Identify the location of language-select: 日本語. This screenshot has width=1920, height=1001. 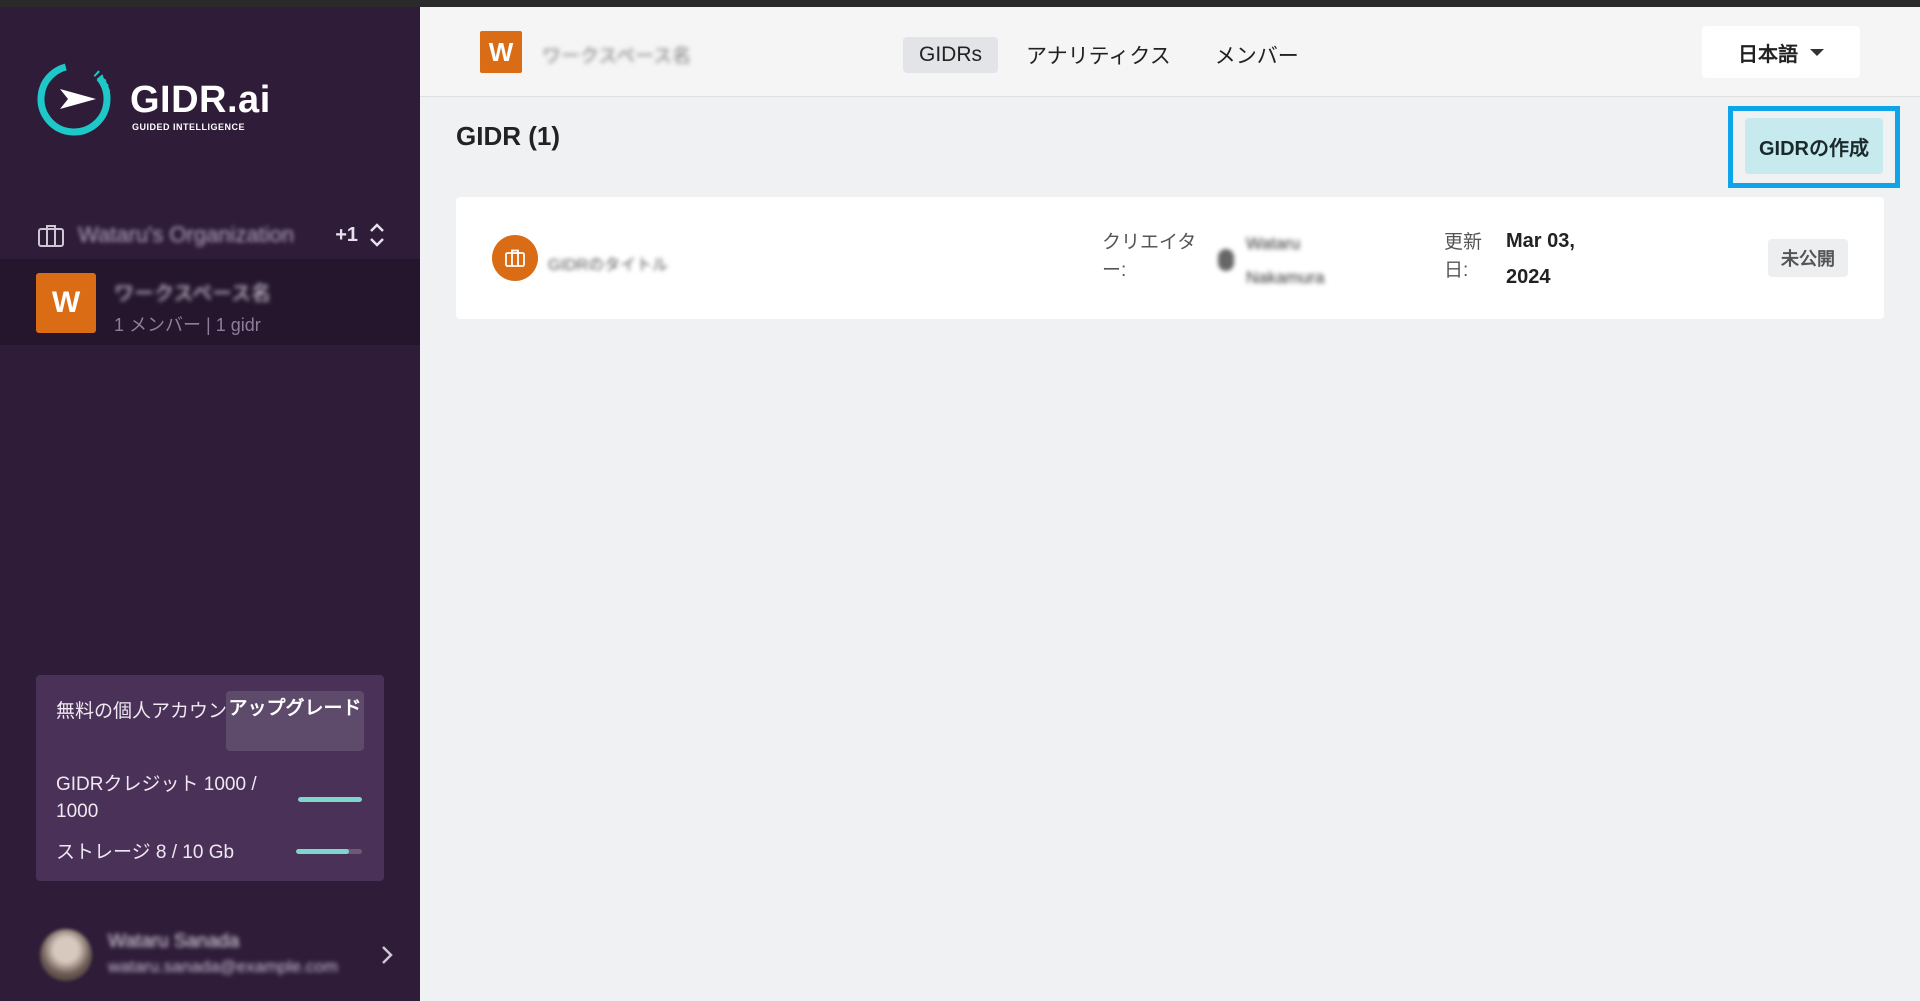
(1781, 52).